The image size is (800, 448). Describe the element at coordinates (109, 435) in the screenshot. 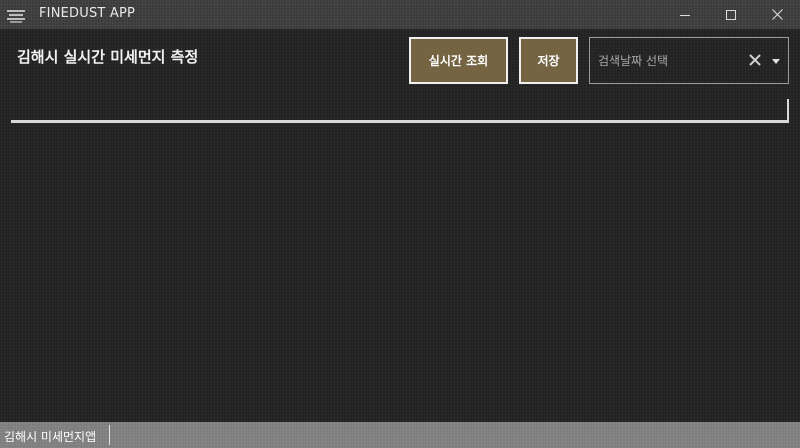

I see `status-divider` at that location.